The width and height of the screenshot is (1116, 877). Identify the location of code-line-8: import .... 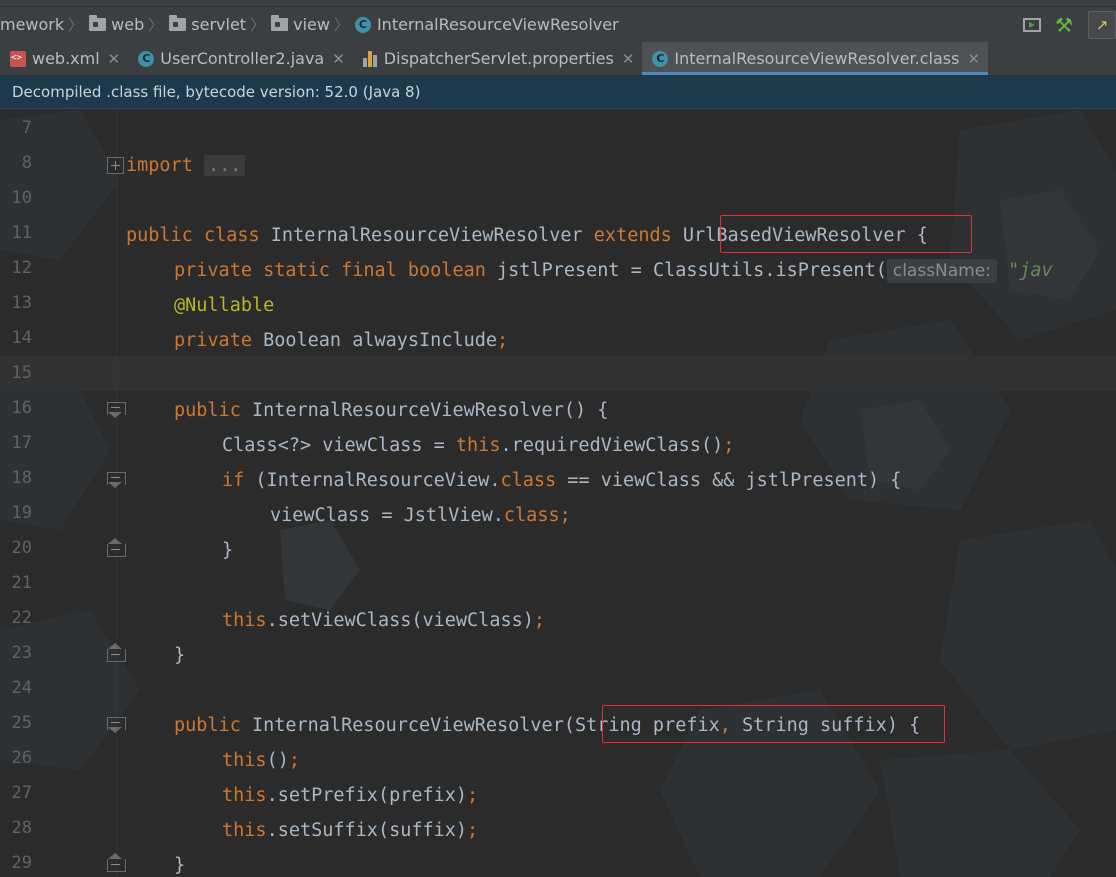
(186, 165).